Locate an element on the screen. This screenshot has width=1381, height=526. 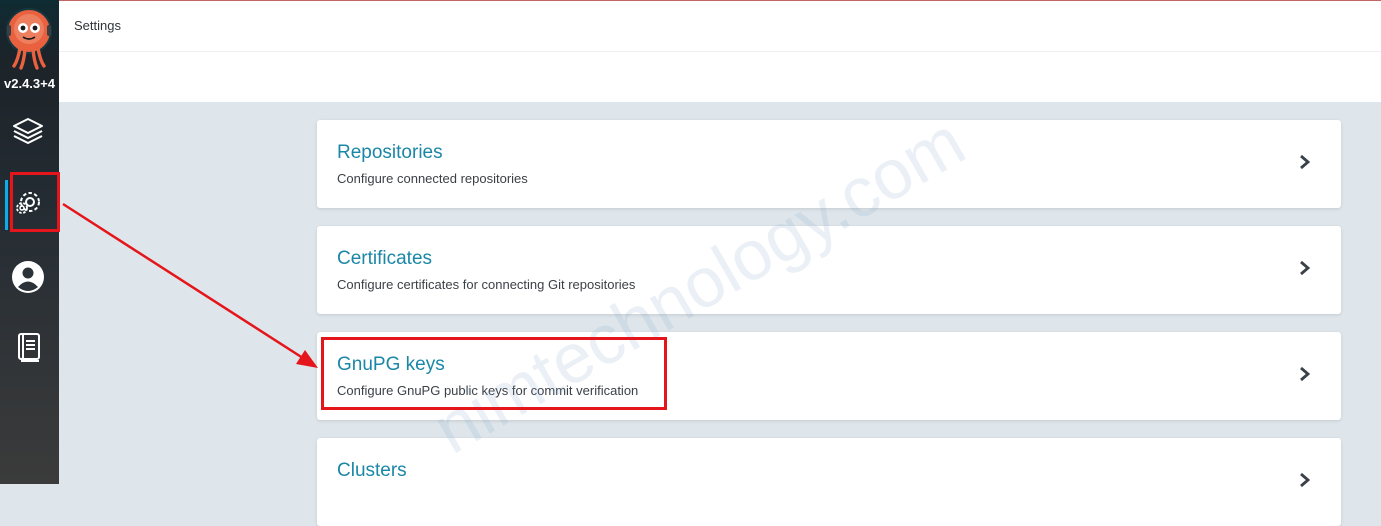
card-description: Configure connected repositories is located at coordinates (432, 178).